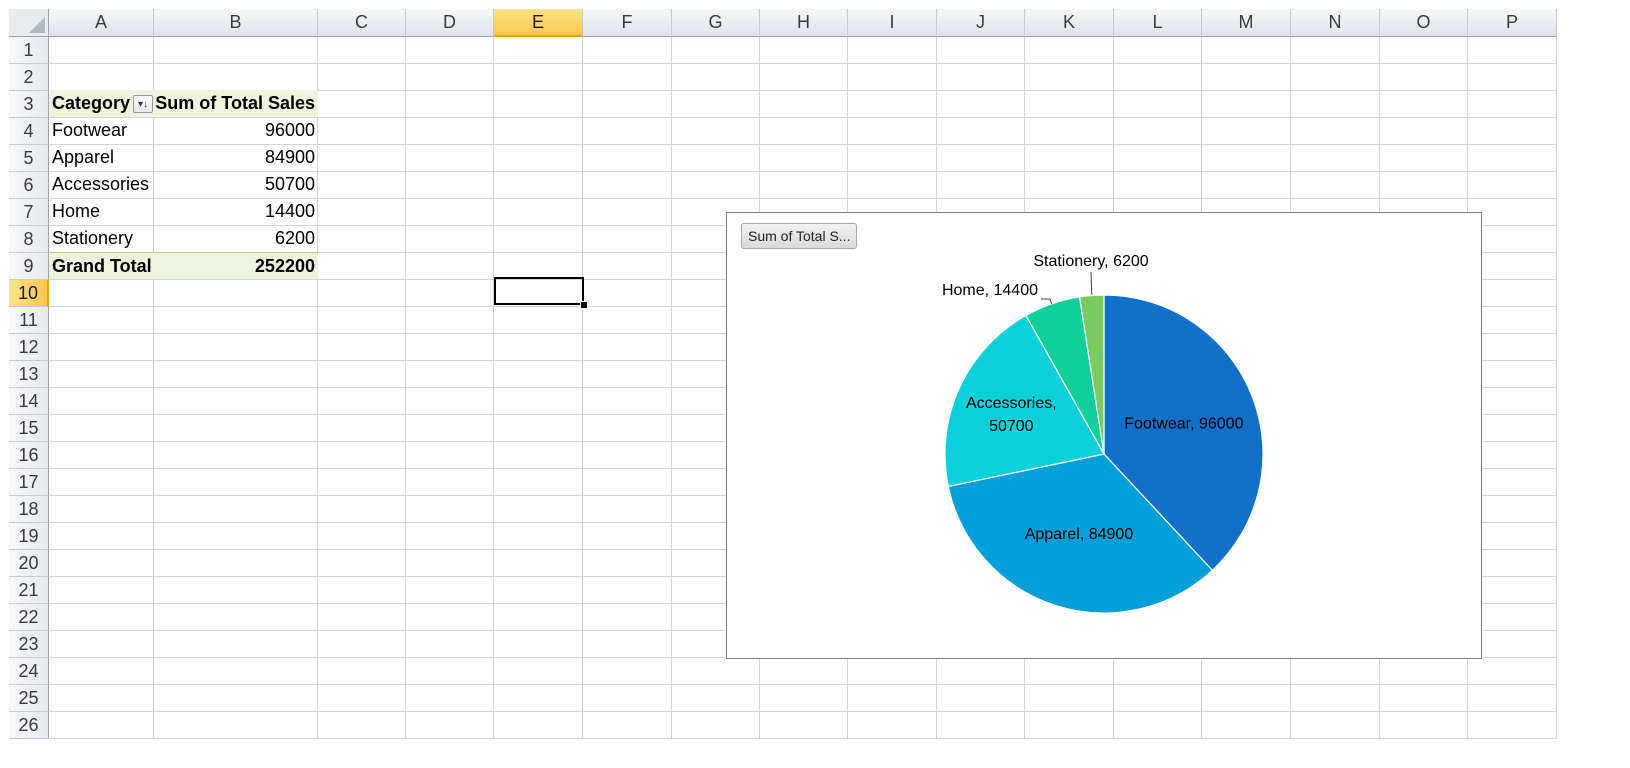 Image resolution: width=1630 pixels, height=768 pixels. I want to click on row-header-16: 16, so click(29, 455).